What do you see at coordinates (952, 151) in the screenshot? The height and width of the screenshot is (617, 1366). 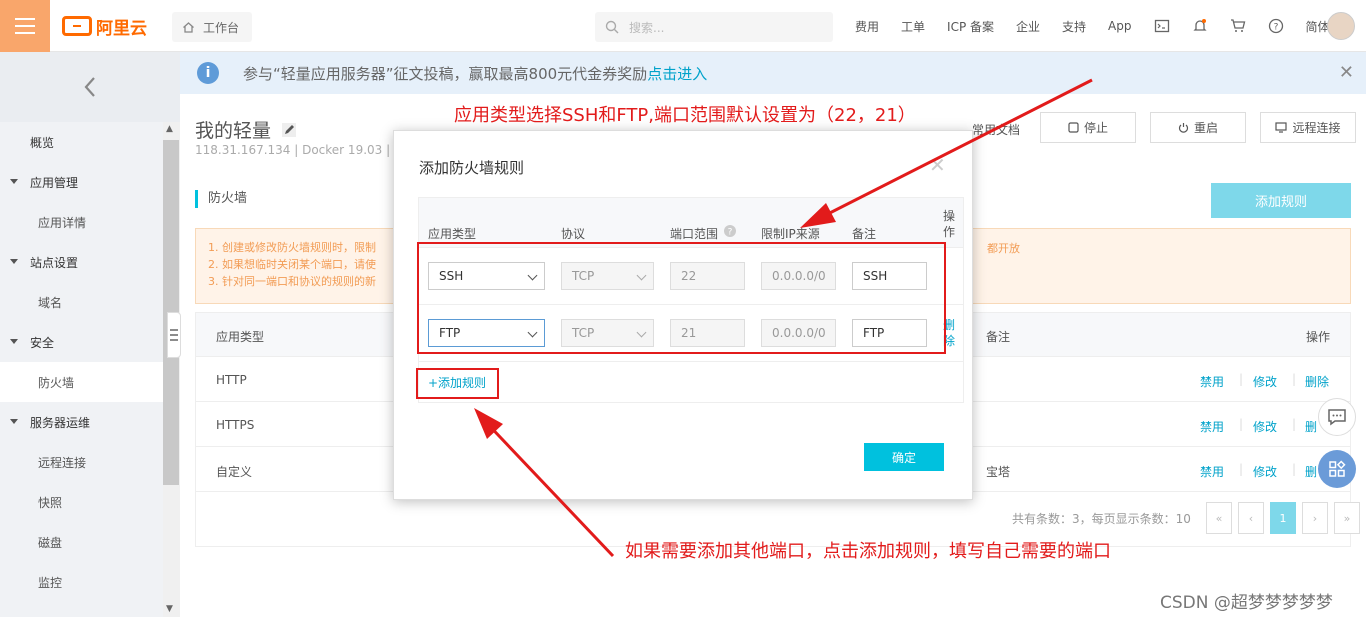 I see `arrow-line-top` at bounding box center [952, 151].